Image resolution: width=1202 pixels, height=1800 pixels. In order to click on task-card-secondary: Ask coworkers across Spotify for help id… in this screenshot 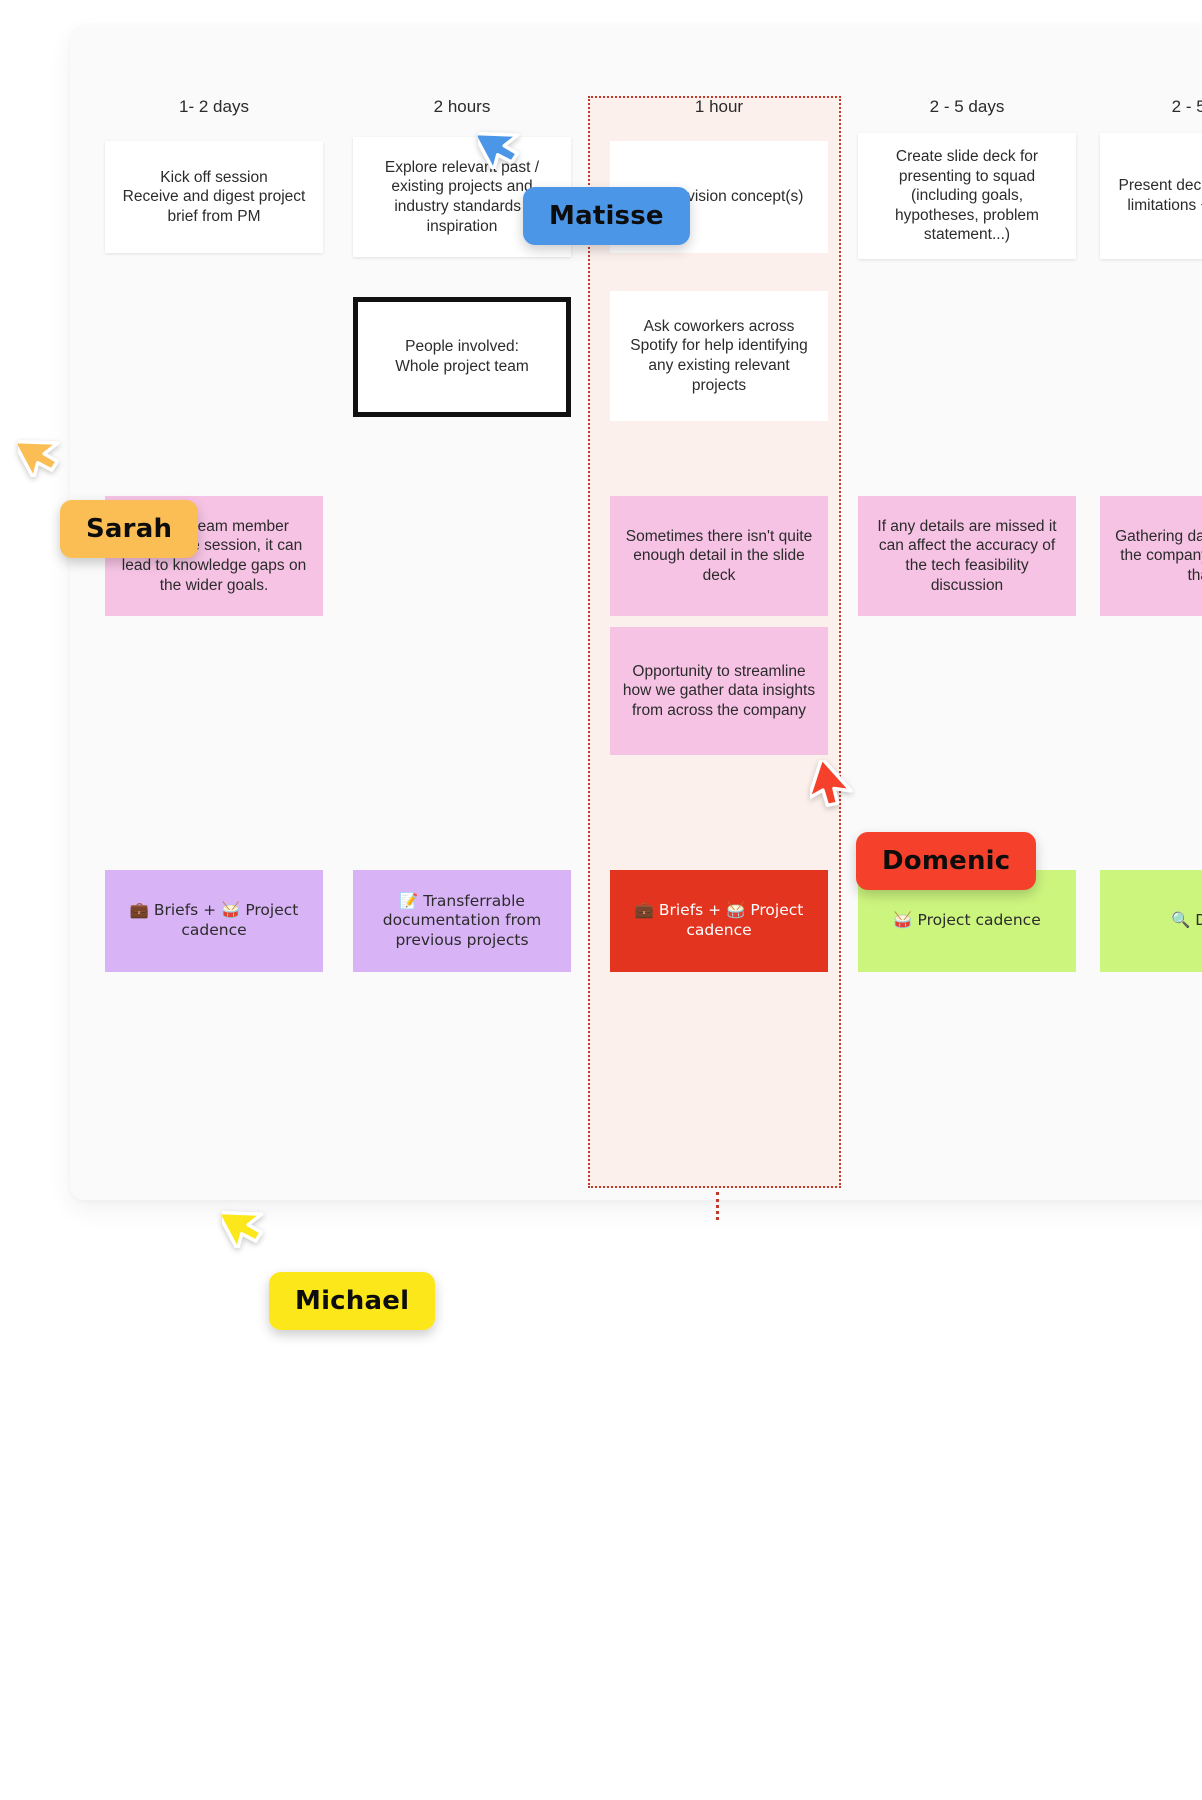, I will do `click(719, 356)`.